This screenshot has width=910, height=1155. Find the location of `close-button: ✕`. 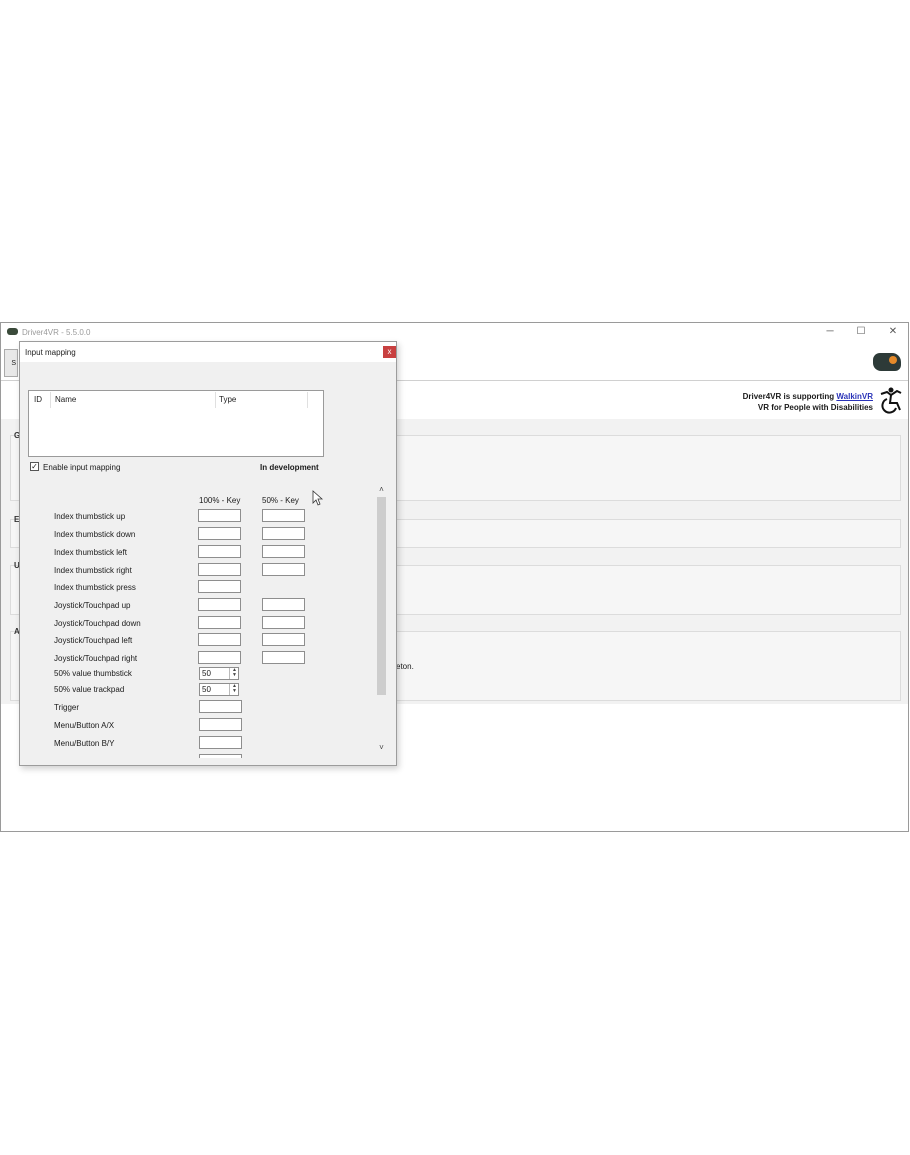

close-button: ✕ is located at coordinates (893, 332).